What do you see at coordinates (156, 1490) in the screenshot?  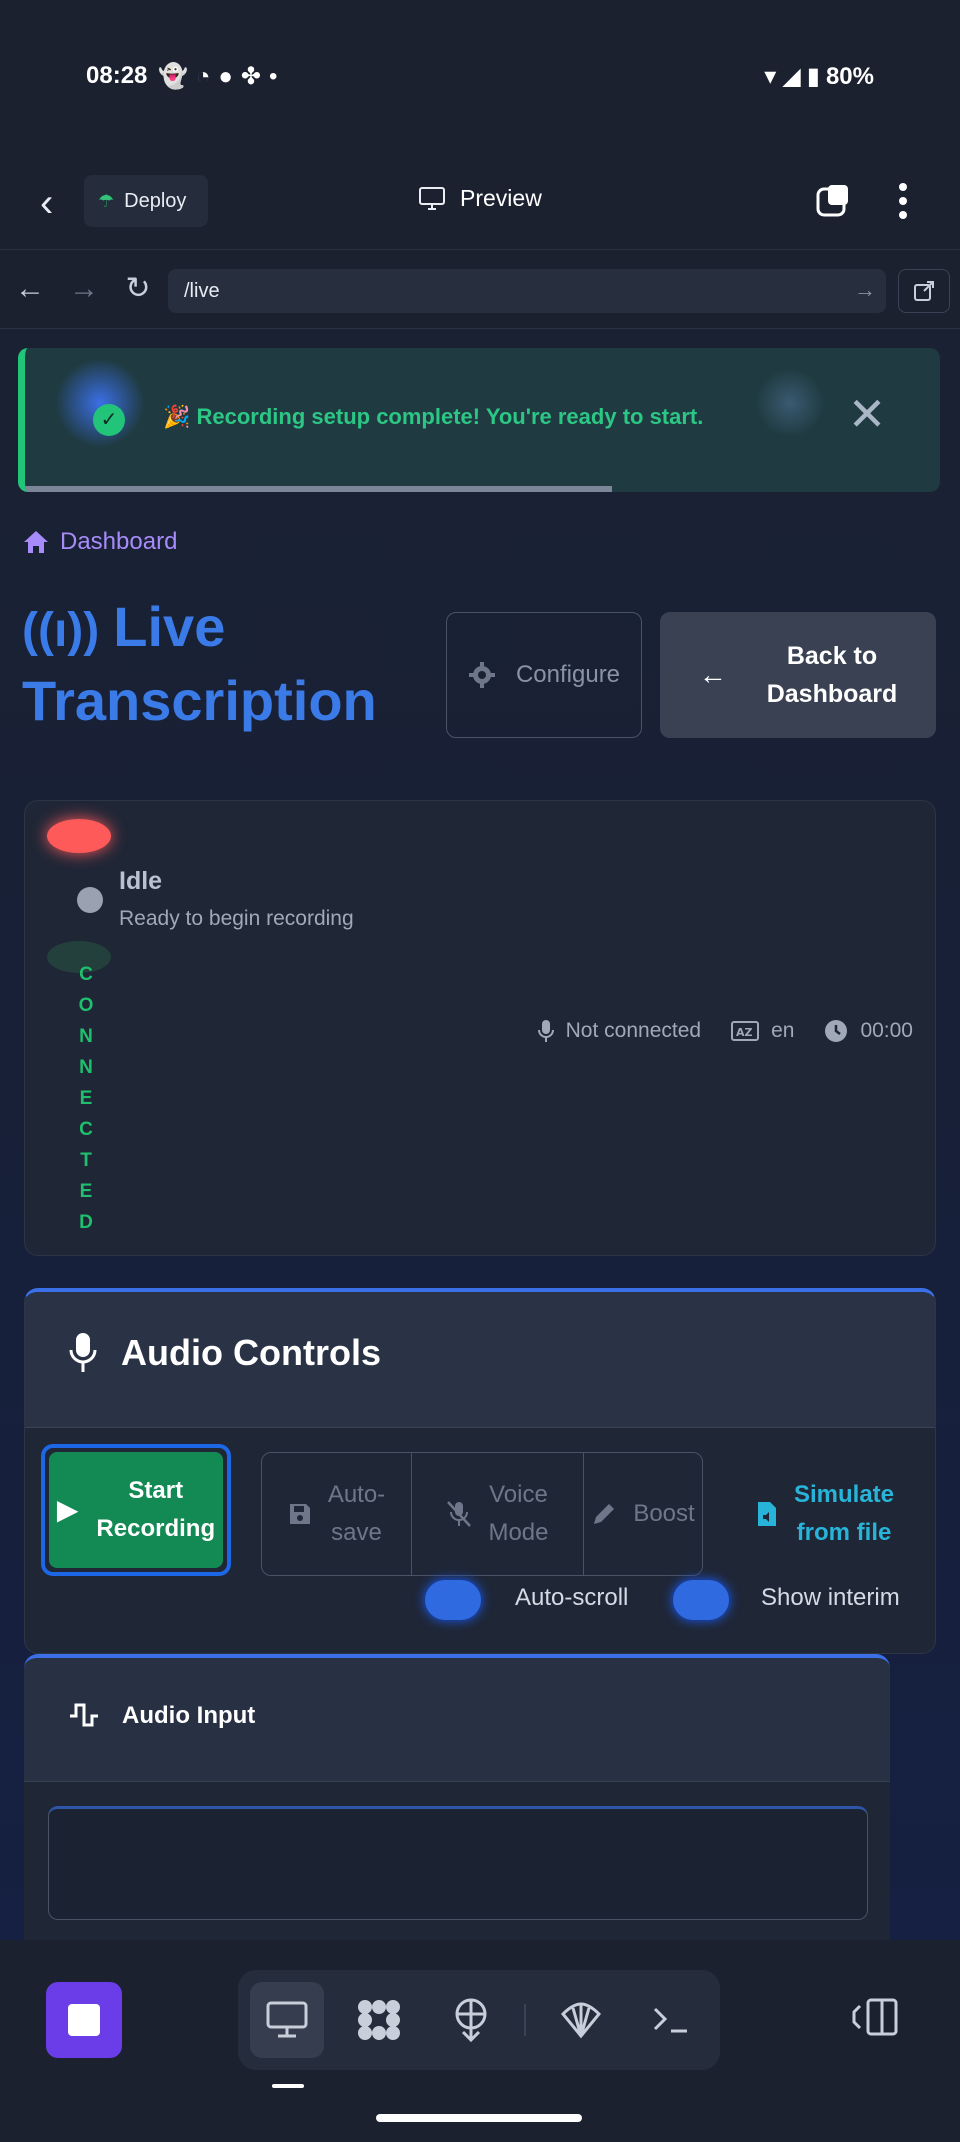 I see `start-label-line1: Start` at bounding box center [156, 1490].